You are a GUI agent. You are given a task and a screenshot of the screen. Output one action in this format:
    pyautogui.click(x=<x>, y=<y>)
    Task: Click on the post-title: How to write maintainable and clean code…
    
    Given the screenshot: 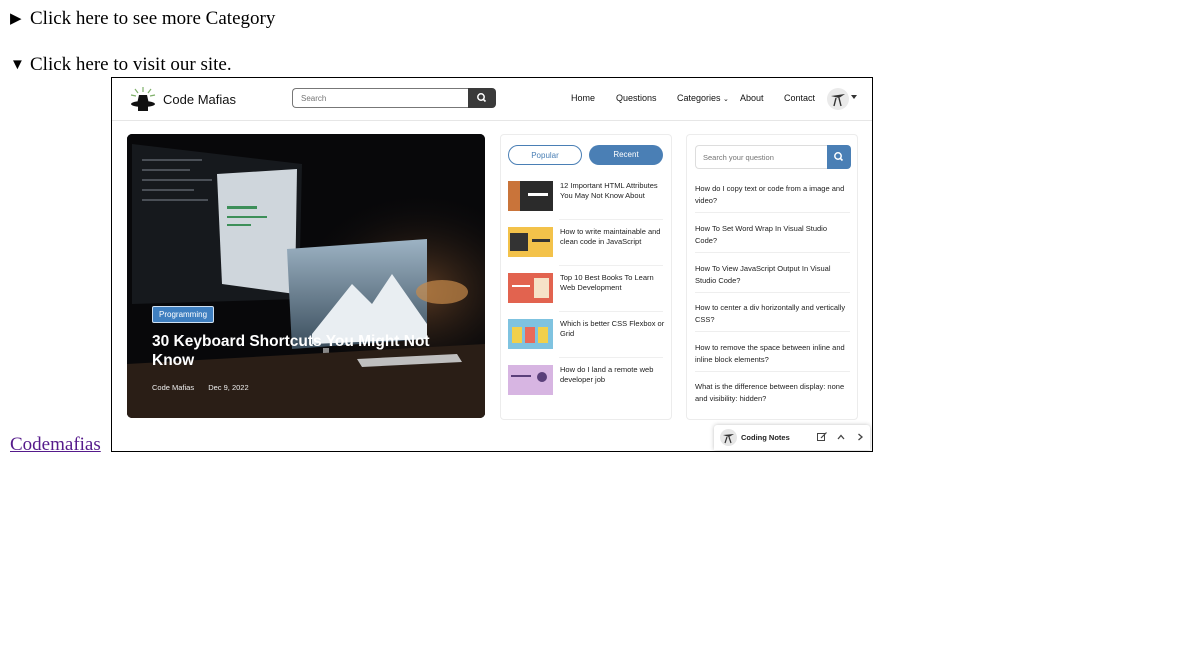 What is the action you would take?
    pyautogui.click(x=610, y=236)
    